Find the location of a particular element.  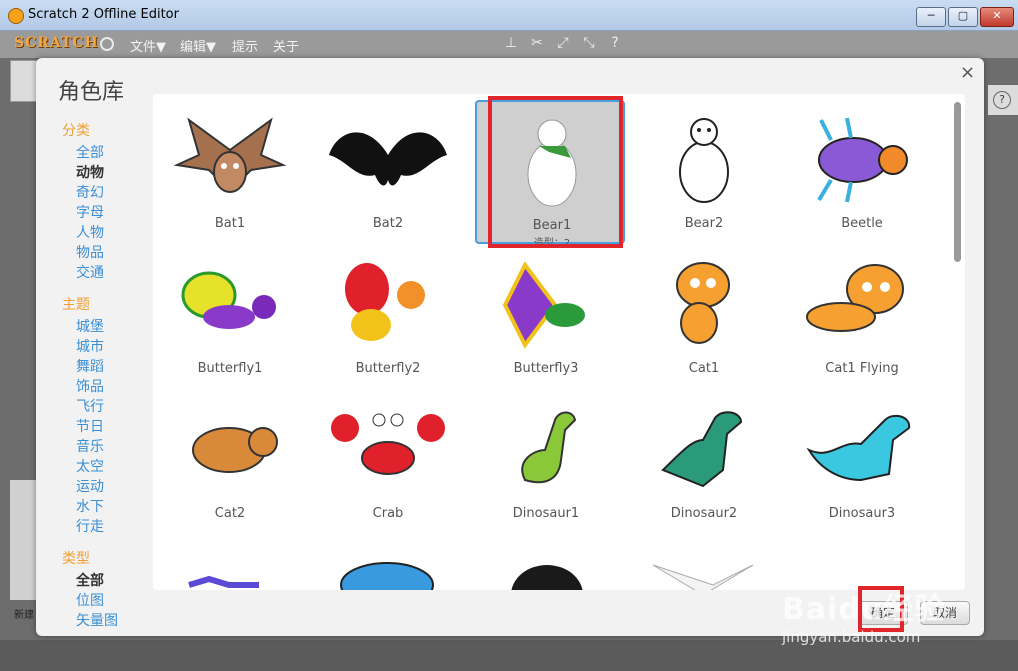

scratch-menubar: SCRATCH 文件▼ 编辑▼ 提示 关于 ⊥ ✂ ⤢ ⤡ ? is located at coordinates (509, 44).